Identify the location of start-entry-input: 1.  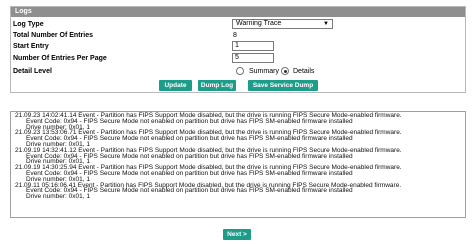
(253, 46).